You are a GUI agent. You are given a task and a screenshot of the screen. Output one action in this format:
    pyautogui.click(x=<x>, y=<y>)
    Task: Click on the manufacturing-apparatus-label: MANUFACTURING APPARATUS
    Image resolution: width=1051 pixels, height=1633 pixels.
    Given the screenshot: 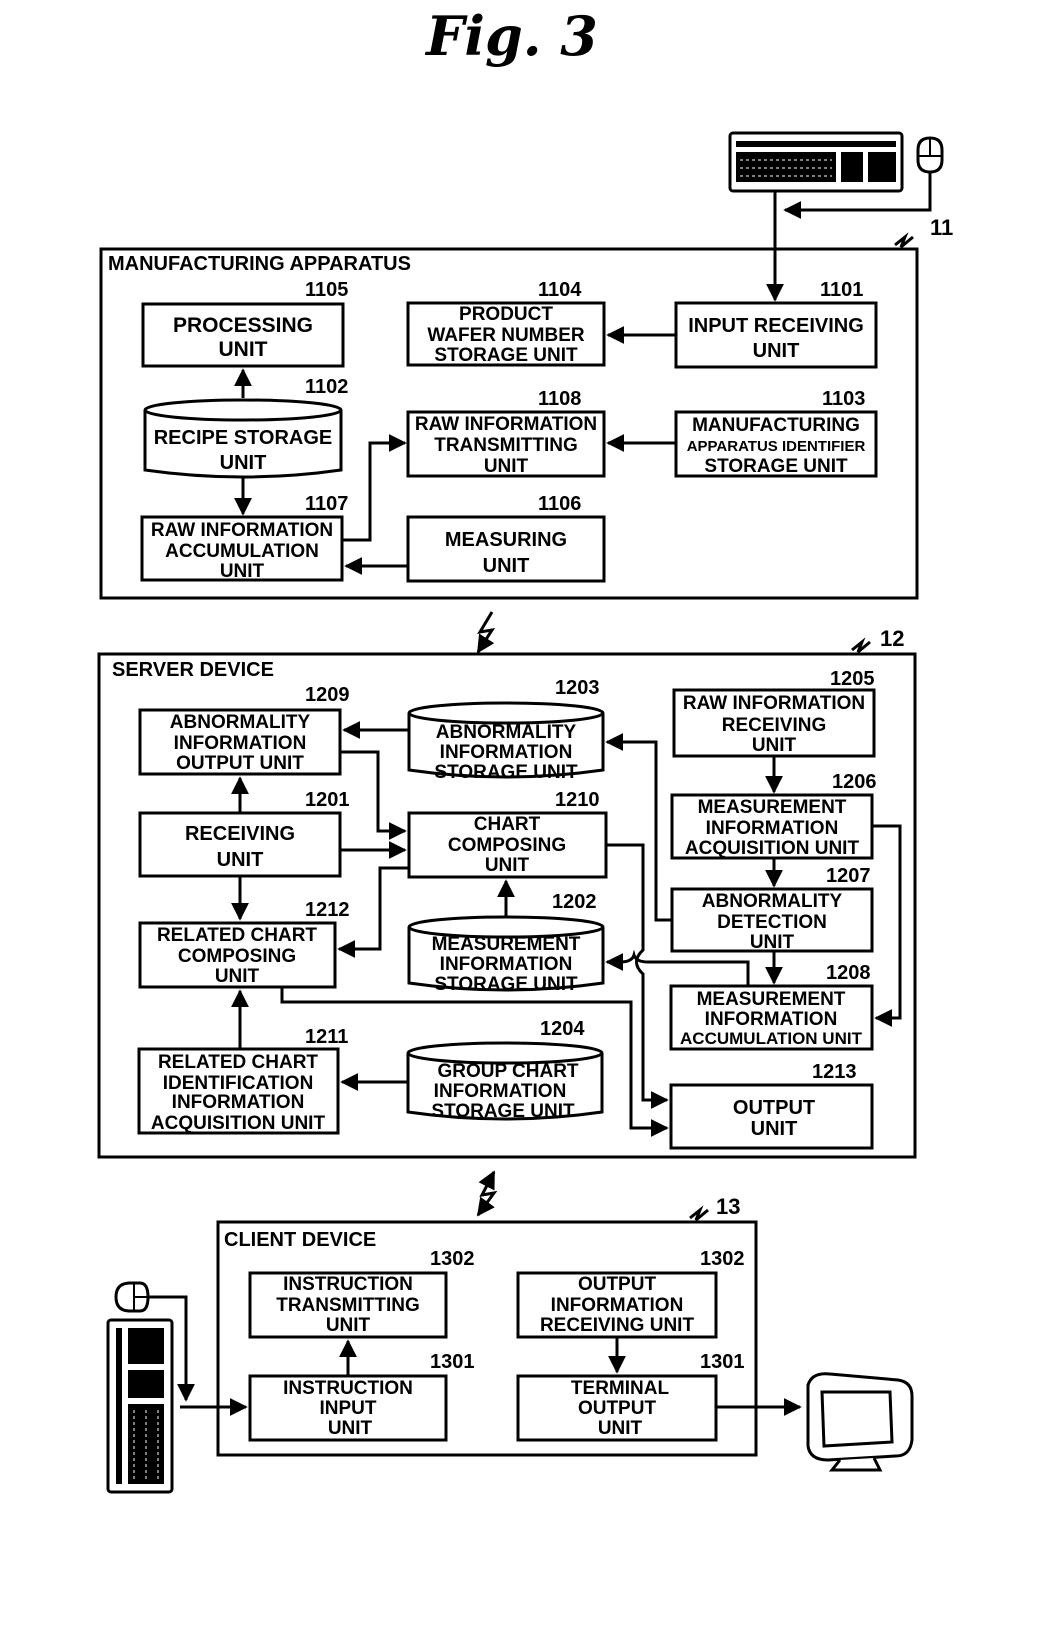 What is the action you would take?
    pyautogui.click(x=259, y=264)
    